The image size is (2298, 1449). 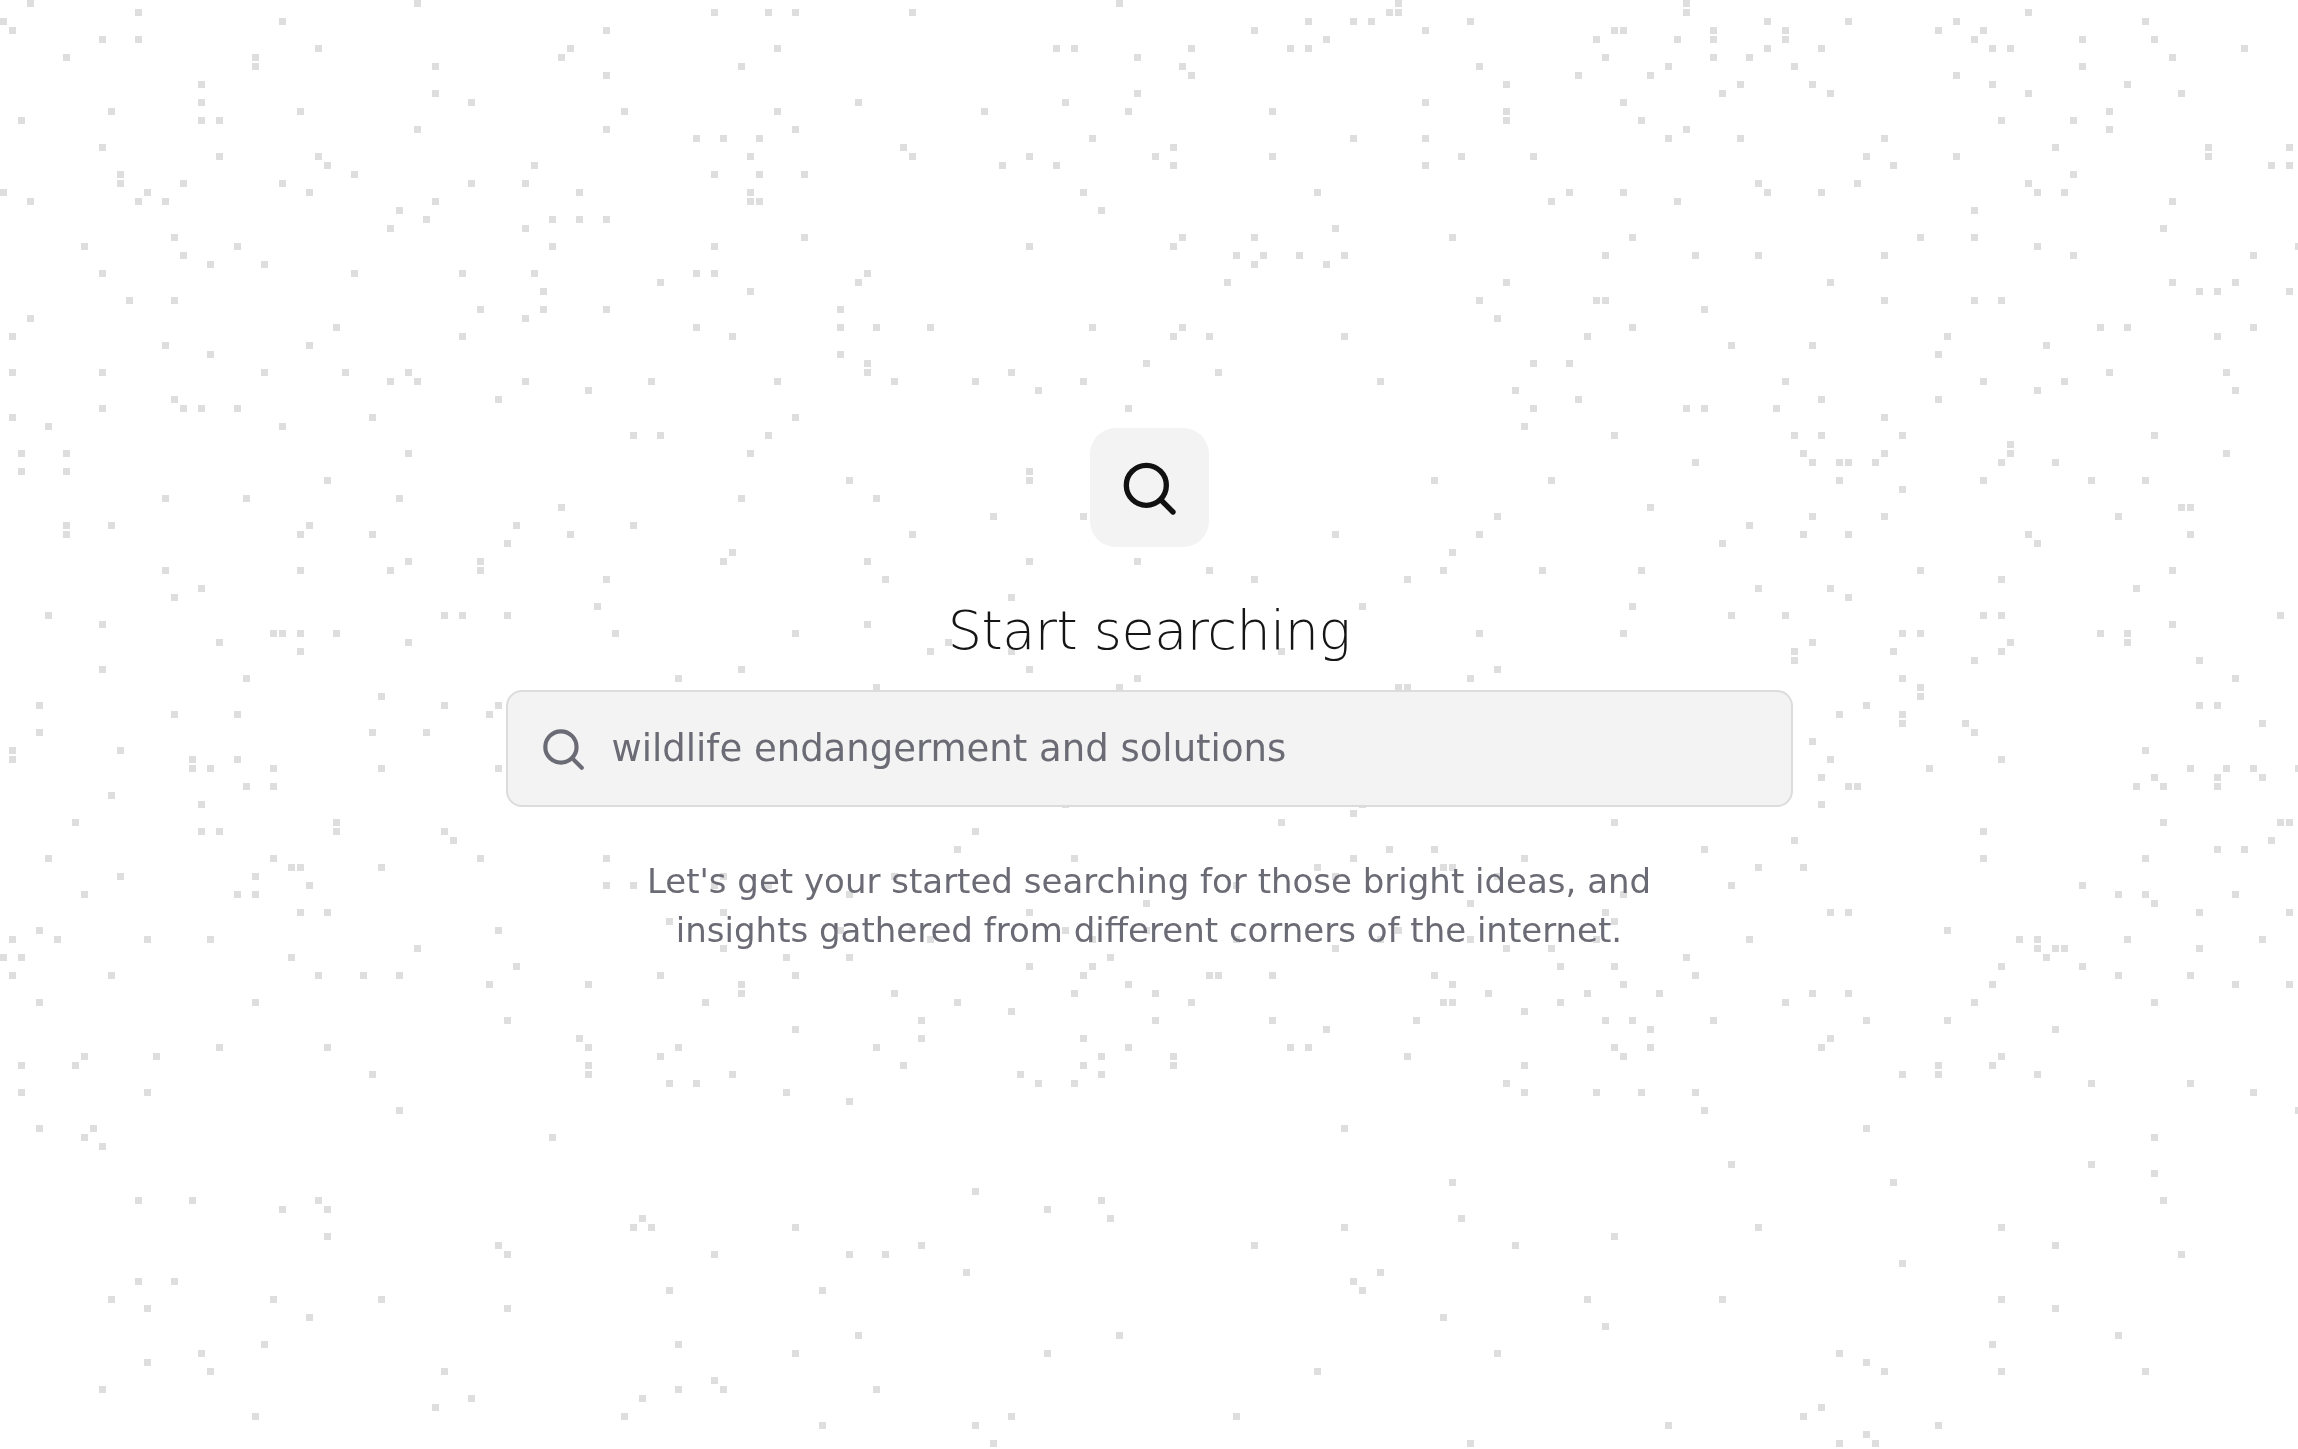 What do you see at coordinates (1149, 630) in the screenshot?
I see `page-title: Start searching` at bounding box center [1149, 630].